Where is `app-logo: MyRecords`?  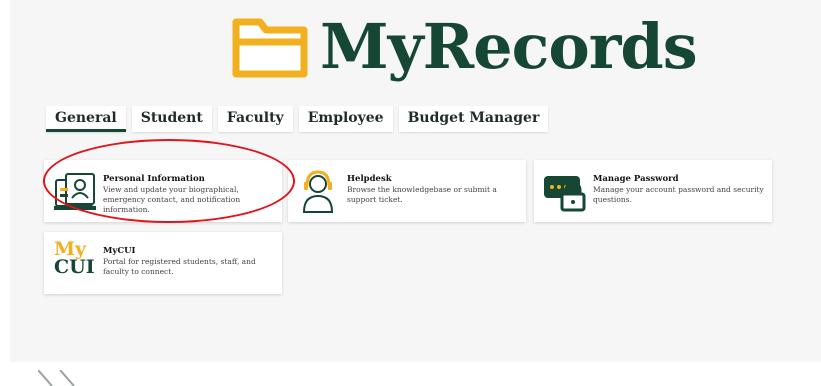 app-logo: MyRecords is located at coordinates (464, 46).